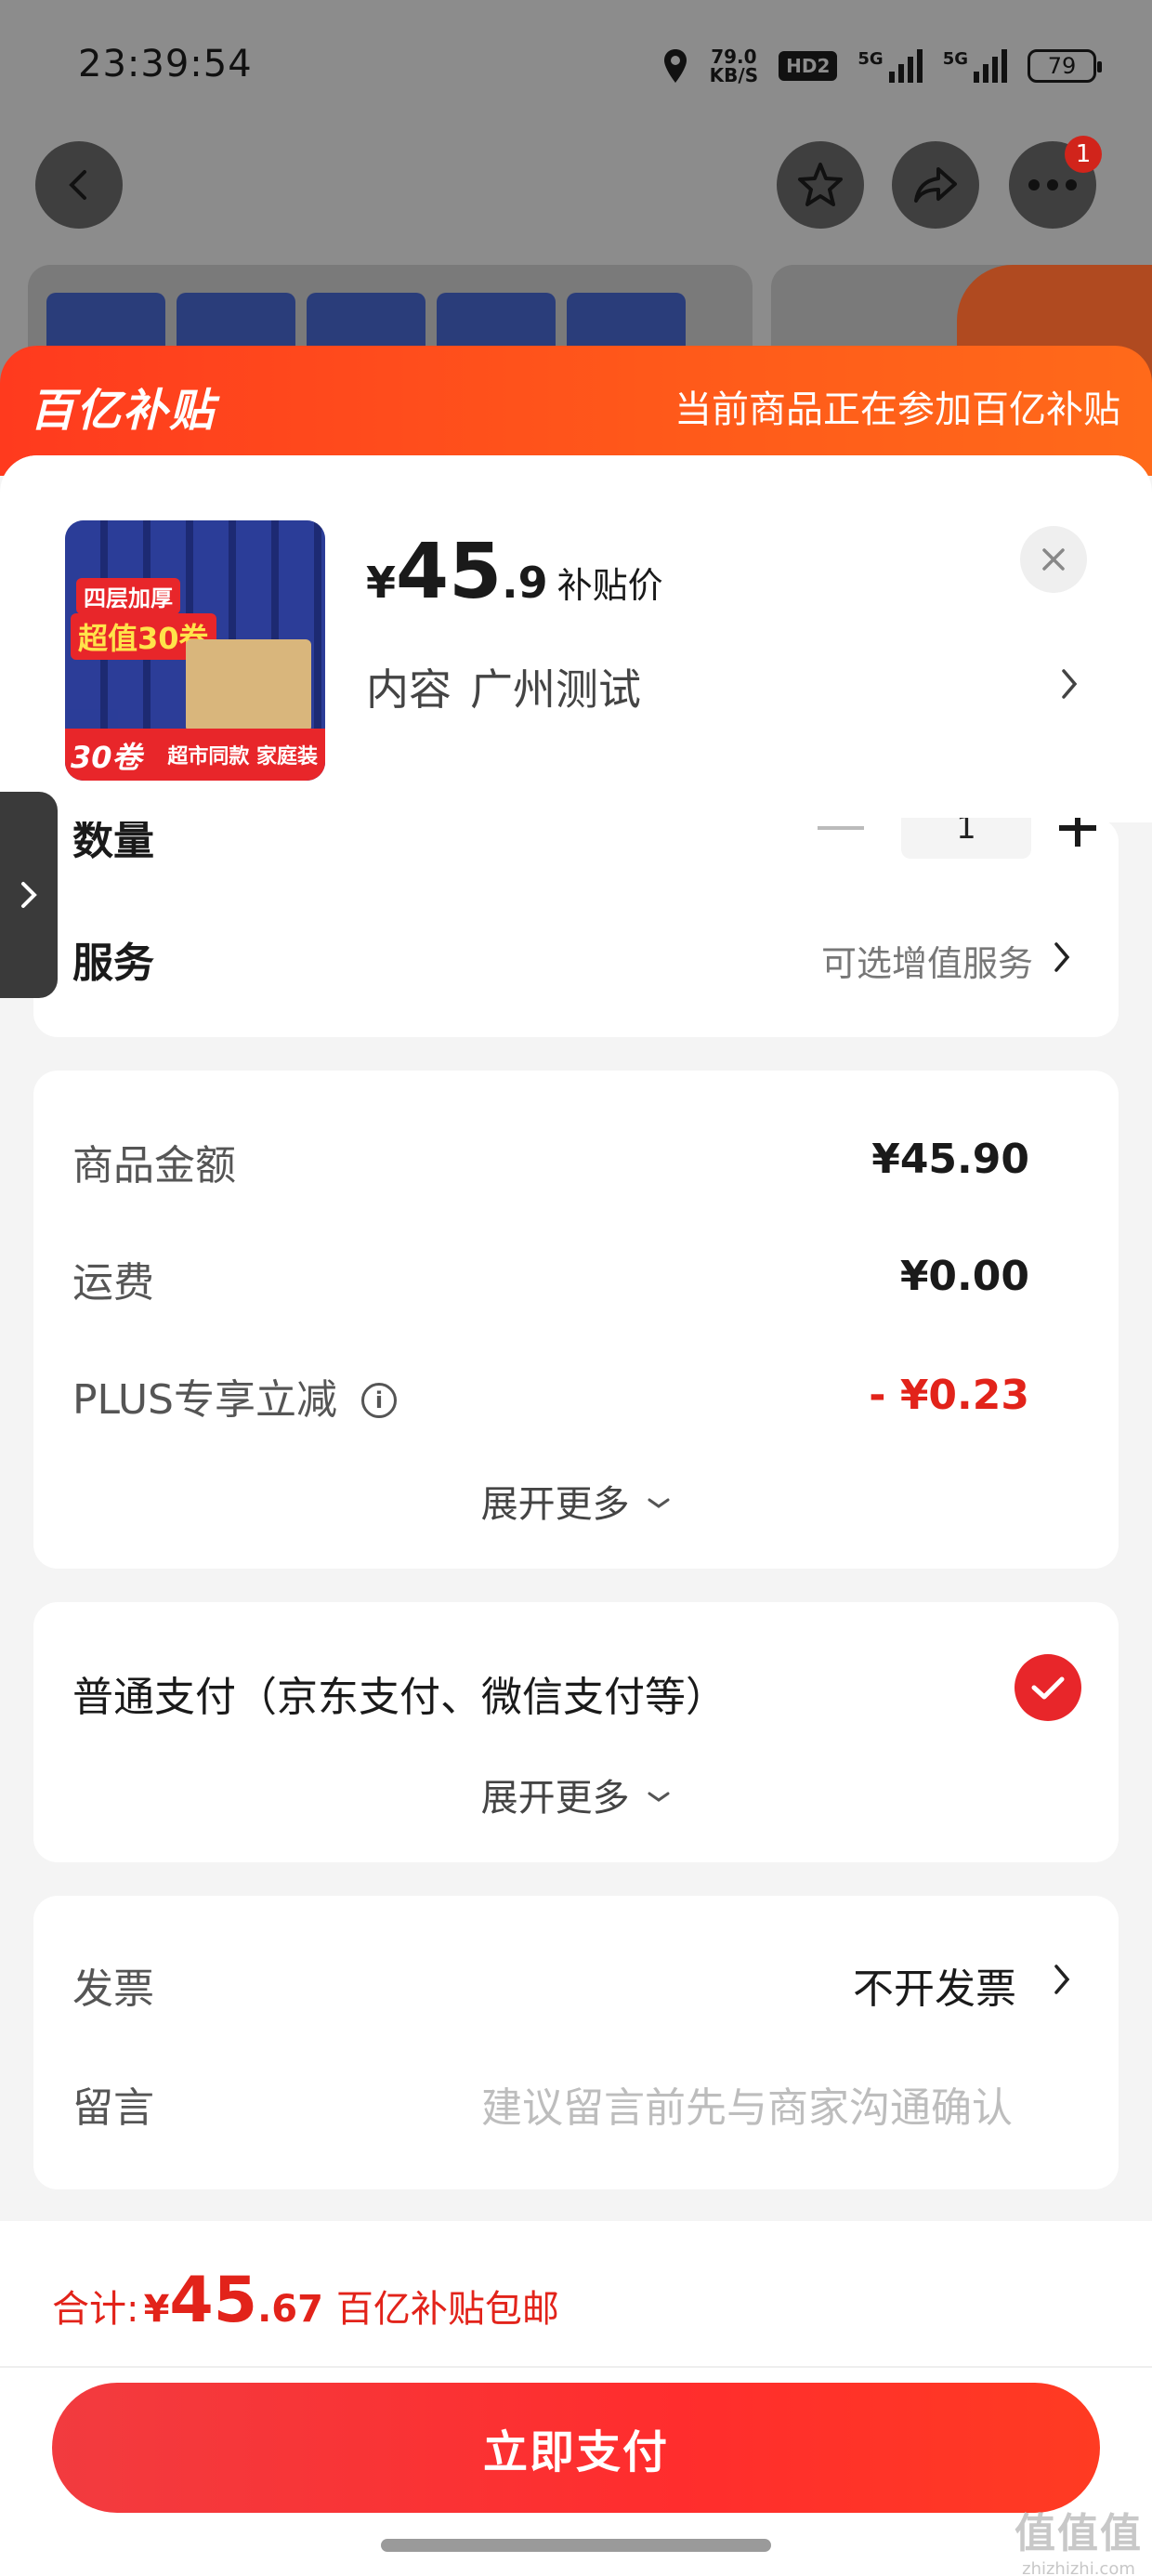  Describe the element at coordinates (165, 64) in the screenshot. I see `status-time: 23:39:54` at that location.